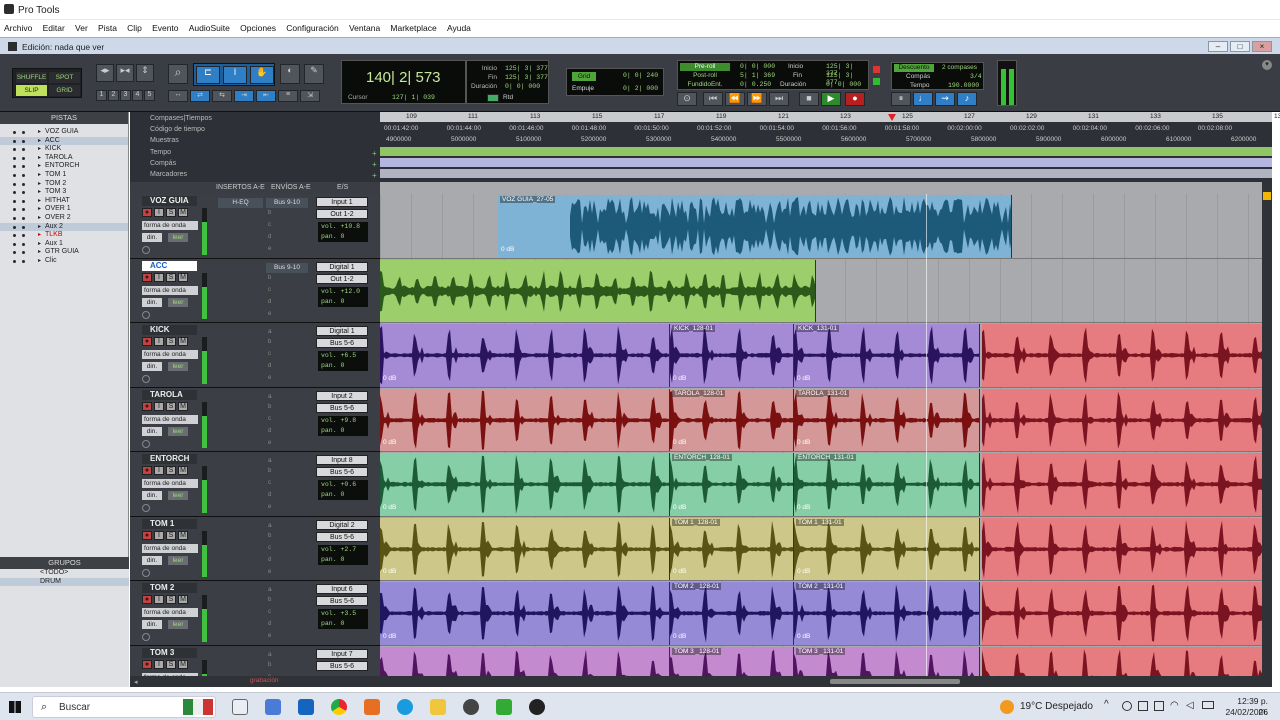 The width and height of the screenshot is (1280, 720). I want to click on vol-value: +2.7, so click(349, 549).